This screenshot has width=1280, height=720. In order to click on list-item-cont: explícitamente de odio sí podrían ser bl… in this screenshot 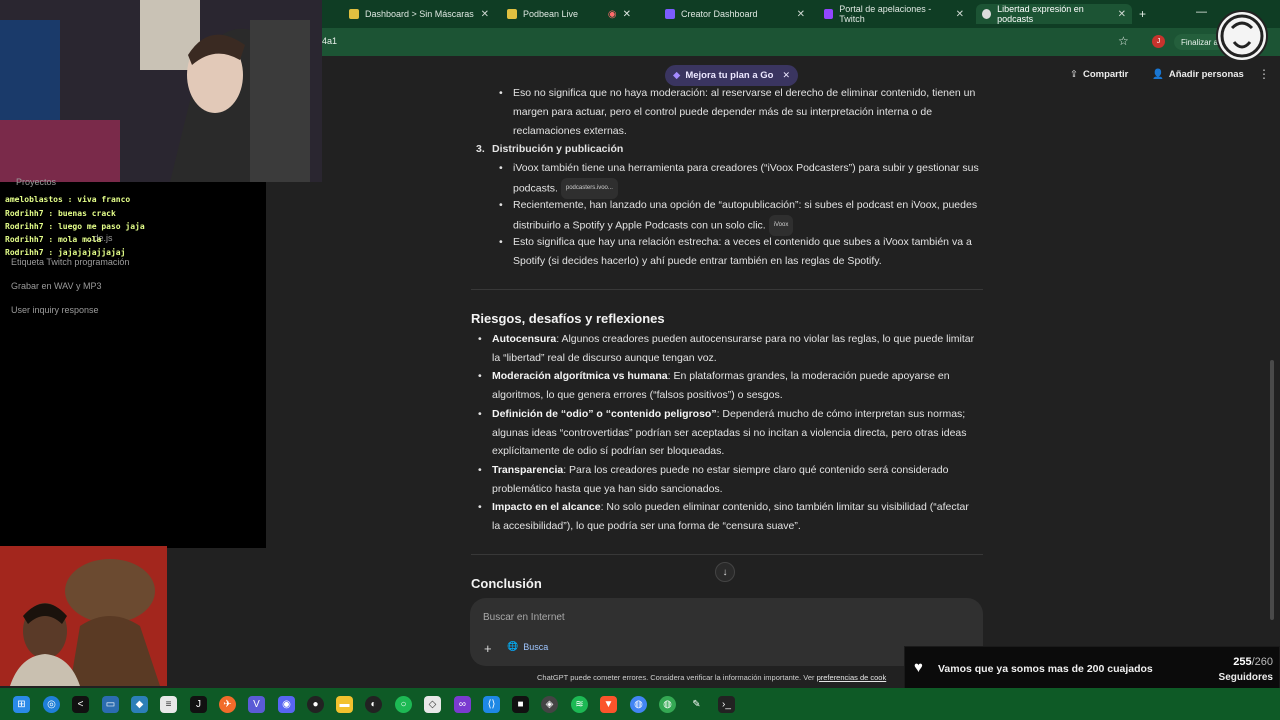, I will do `click(608, 451)`.